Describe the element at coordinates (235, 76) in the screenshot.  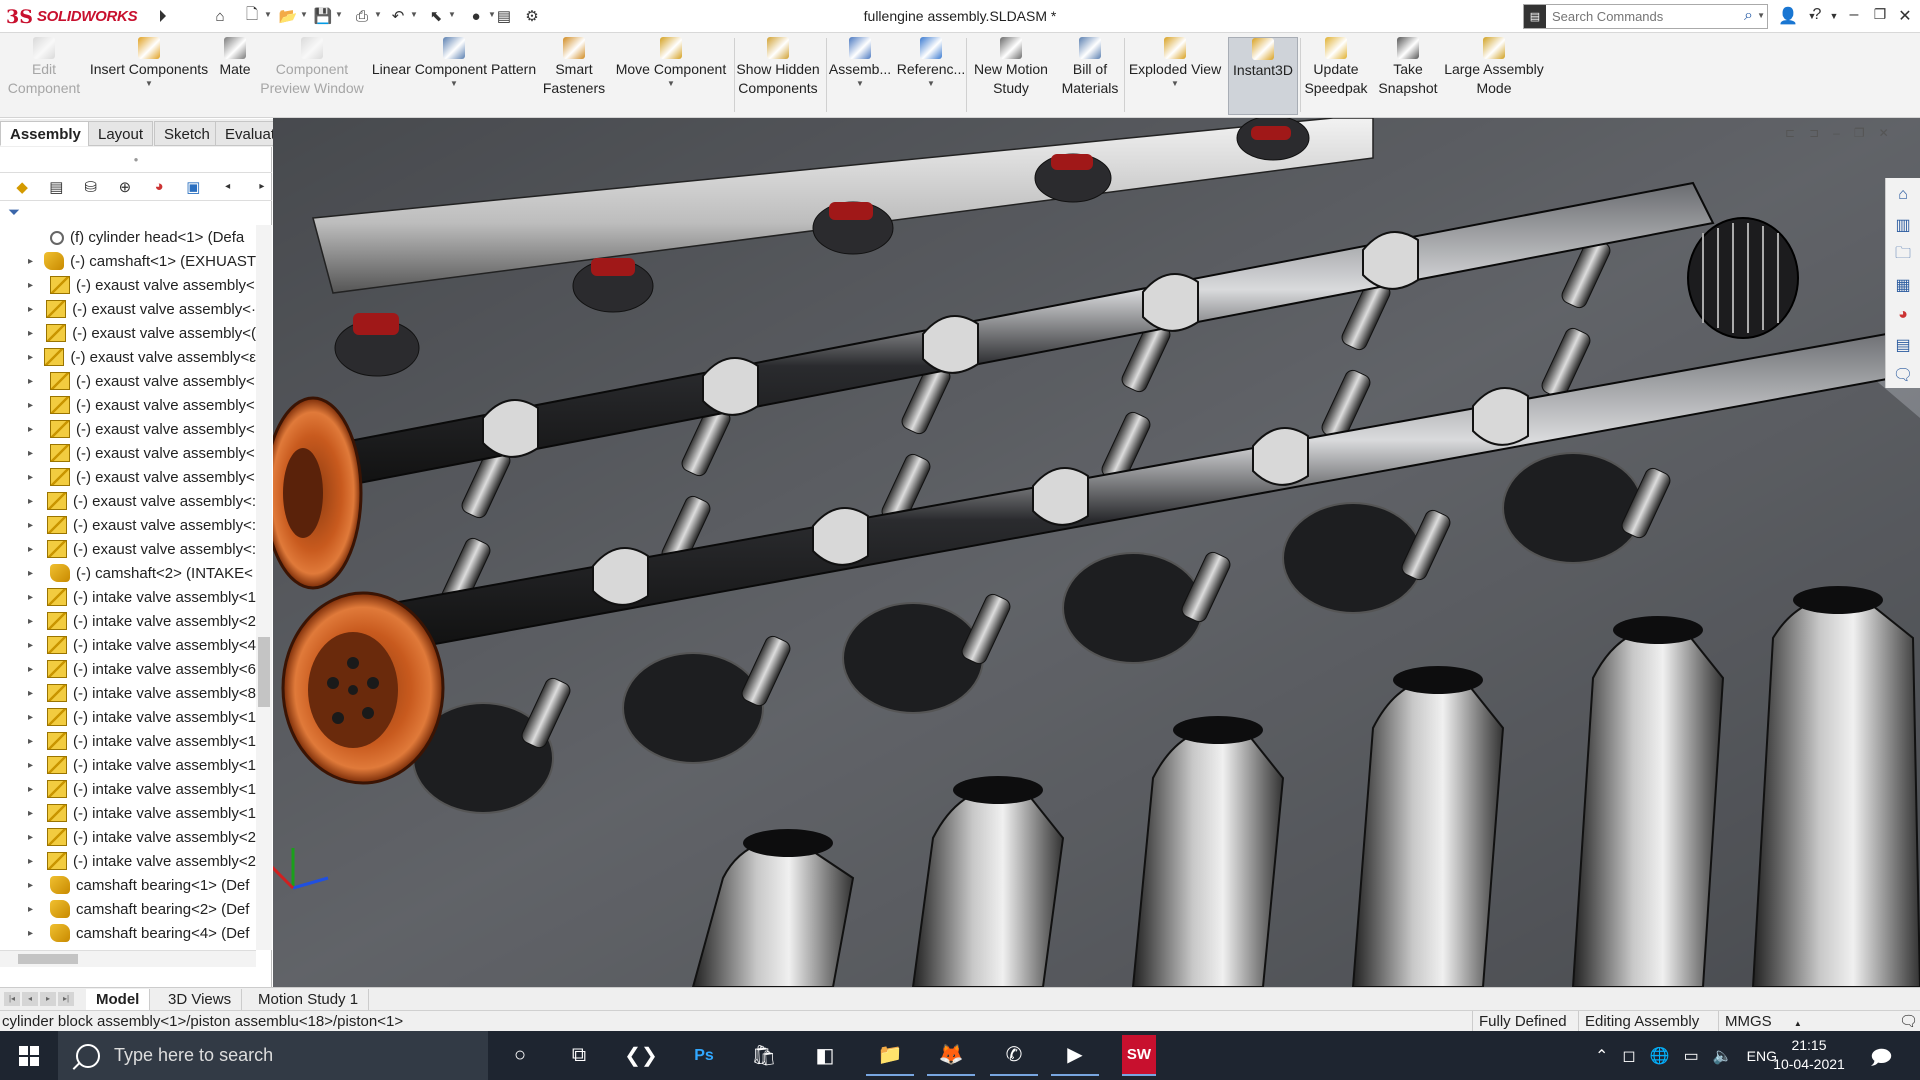
I see `mate-button: Mate` at that location.